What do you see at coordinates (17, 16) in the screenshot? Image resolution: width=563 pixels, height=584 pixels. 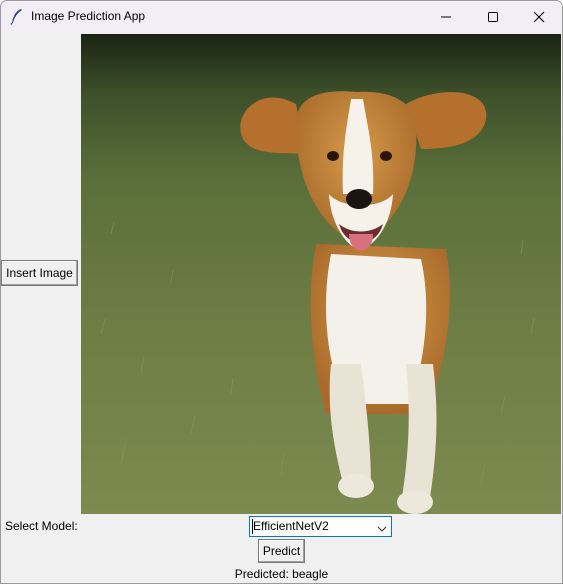 I see `feather-icon` at bounding box center [17, 16].